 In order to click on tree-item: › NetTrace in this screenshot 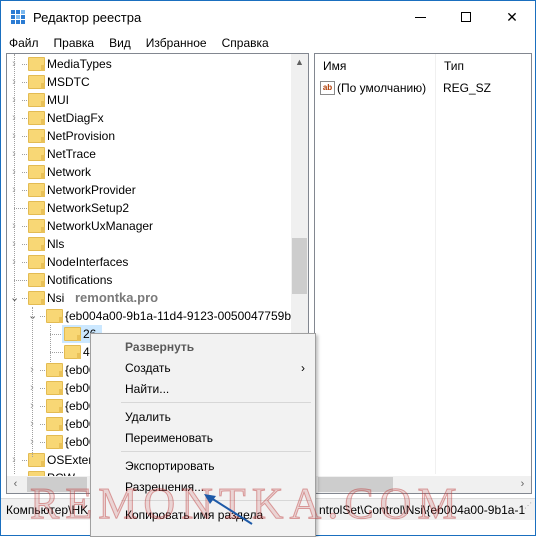, I will do `click(152, 154)`.